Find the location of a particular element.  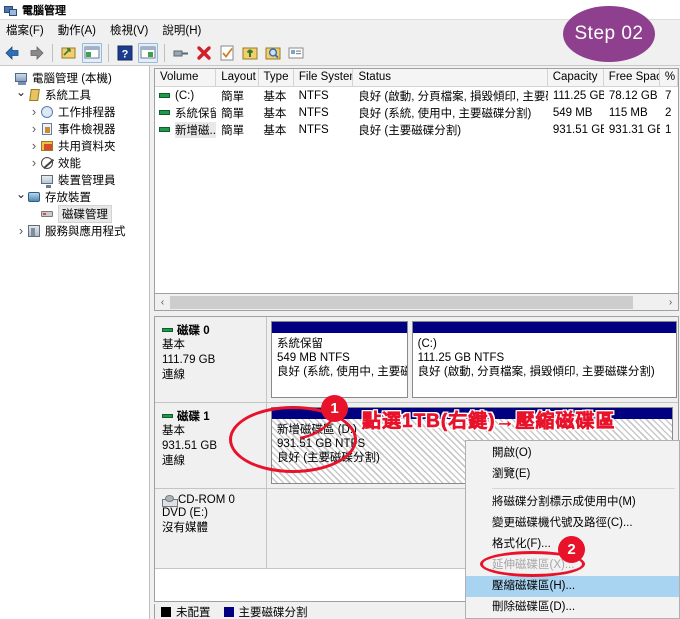

tree-item-8: 磁碟管理 is located at coordinates (75, 213).